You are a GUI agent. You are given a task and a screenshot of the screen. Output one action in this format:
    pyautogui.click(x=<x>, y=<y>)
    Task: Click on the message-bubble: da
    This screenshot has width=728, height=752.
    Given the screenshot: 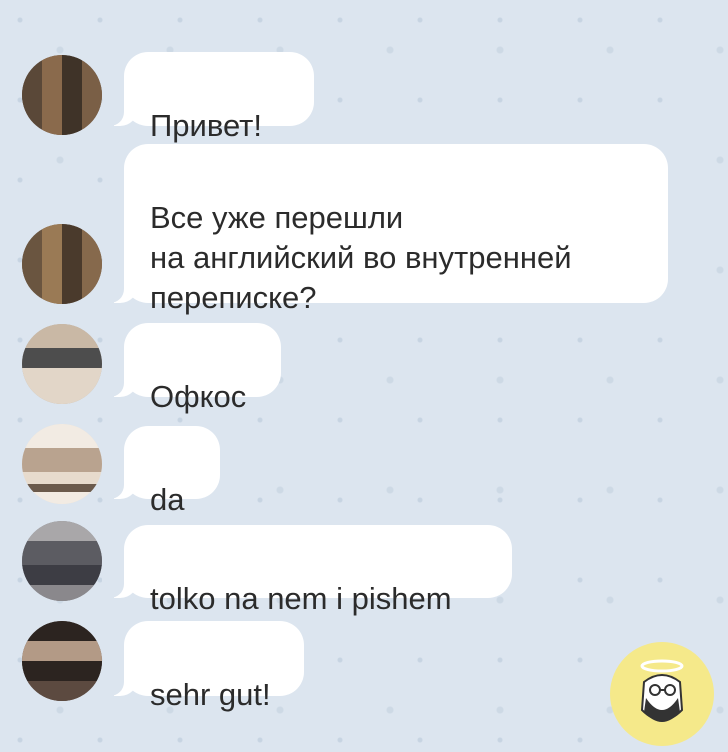 What is the action you would take?
    pyautogui.click(x=161, y=471)
    